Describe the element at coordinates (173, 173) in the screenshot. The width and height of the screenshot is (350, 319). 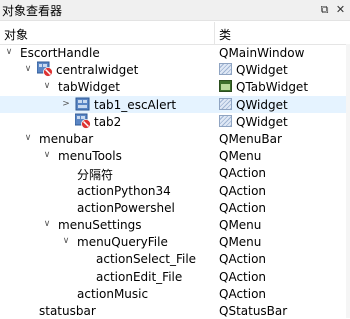
I see `tree-row: 分隔符 QAction` at that location.